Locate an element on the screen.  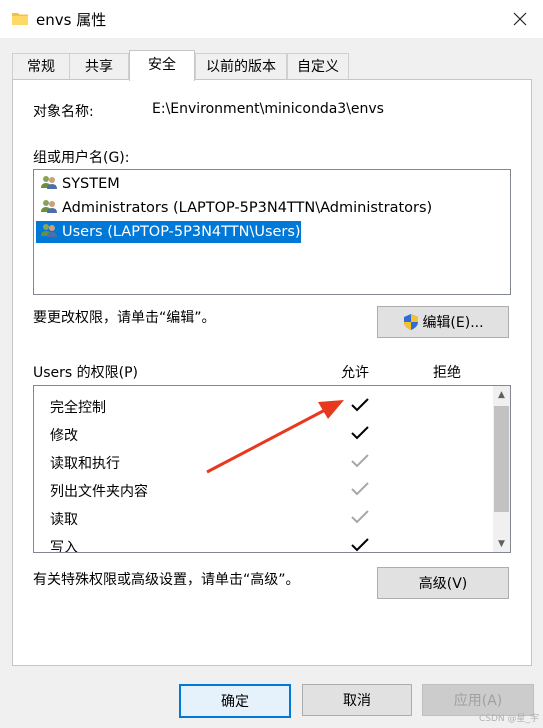
annotation-arrow is located at coordinates (275, 437).